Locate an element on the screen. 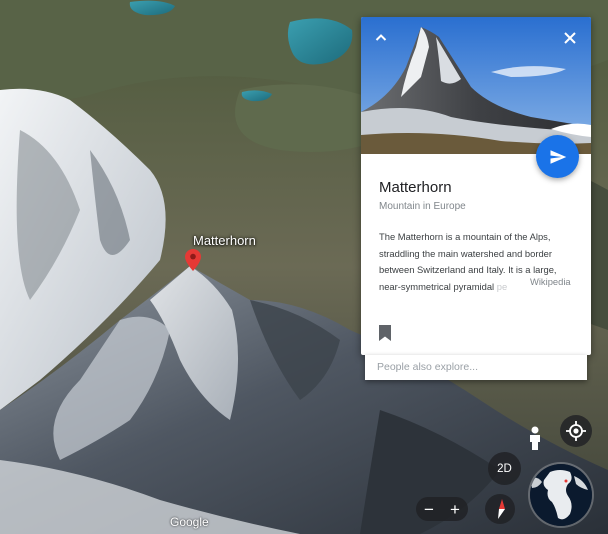  share-button is located at coordinates (557, 156).